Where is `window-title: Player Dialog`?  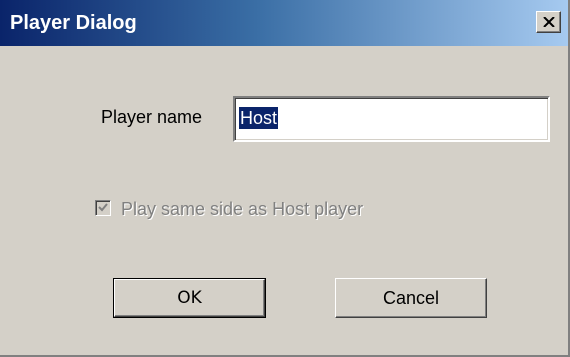 window-title: Player Dialog is located at coordinates (73, 23).